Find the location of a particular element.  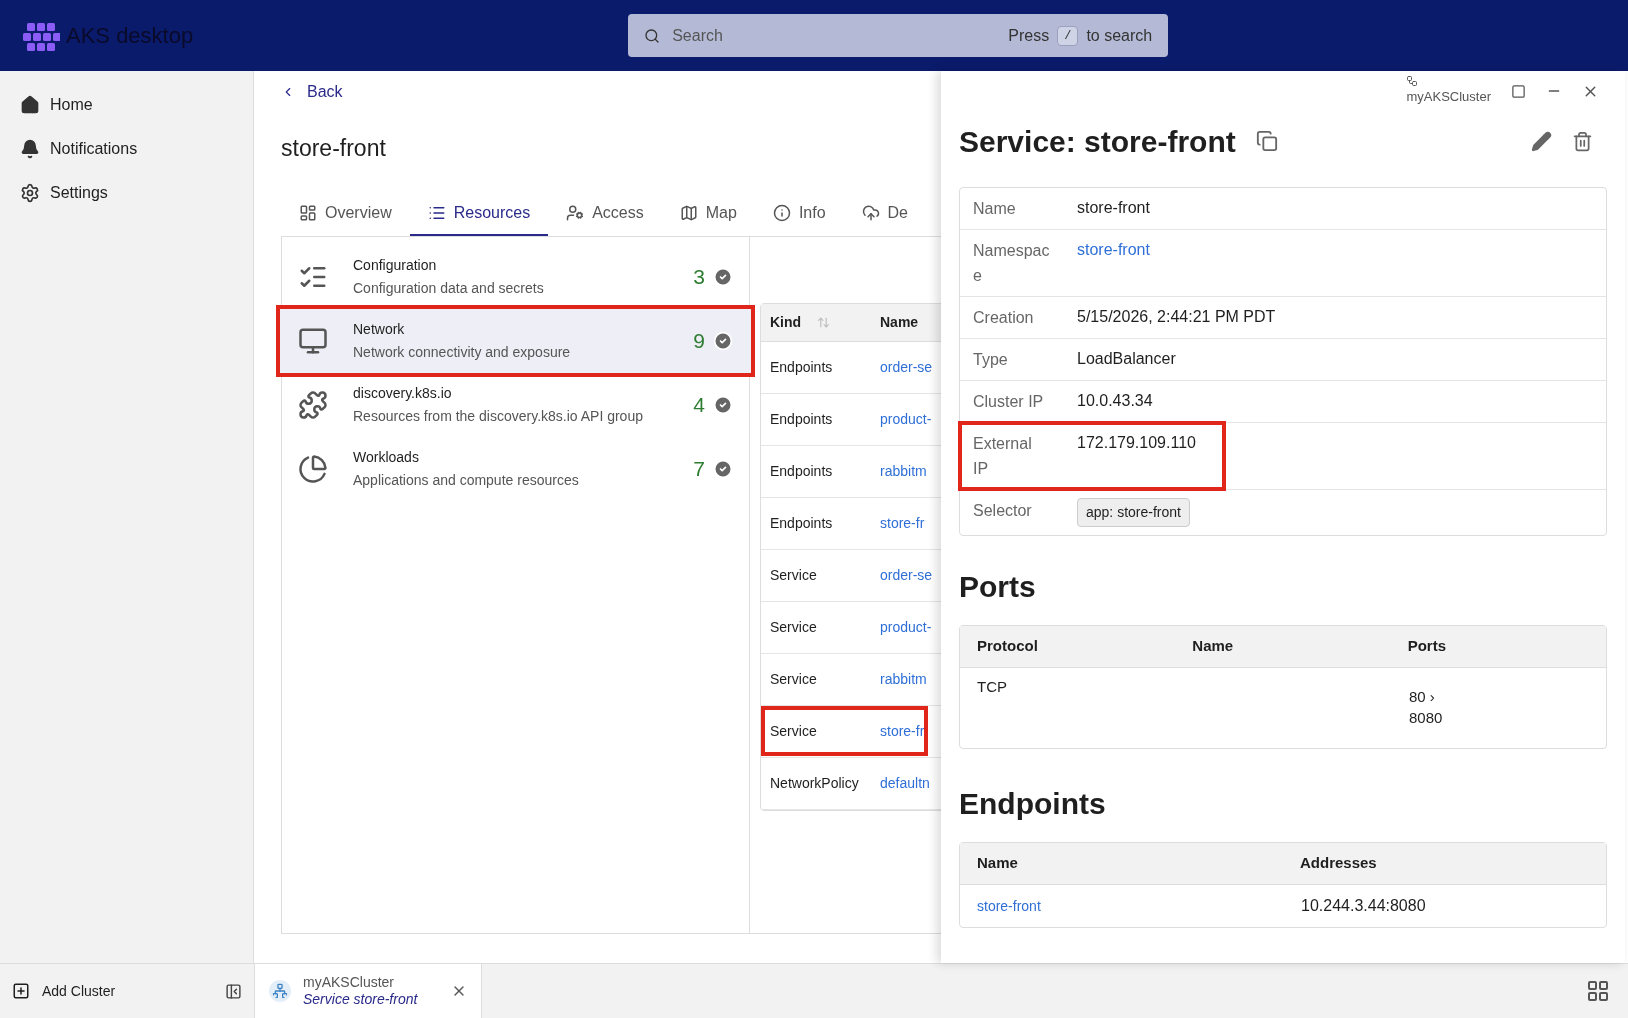

endpoint-link: store-front is located at coordinates (1122, 906).